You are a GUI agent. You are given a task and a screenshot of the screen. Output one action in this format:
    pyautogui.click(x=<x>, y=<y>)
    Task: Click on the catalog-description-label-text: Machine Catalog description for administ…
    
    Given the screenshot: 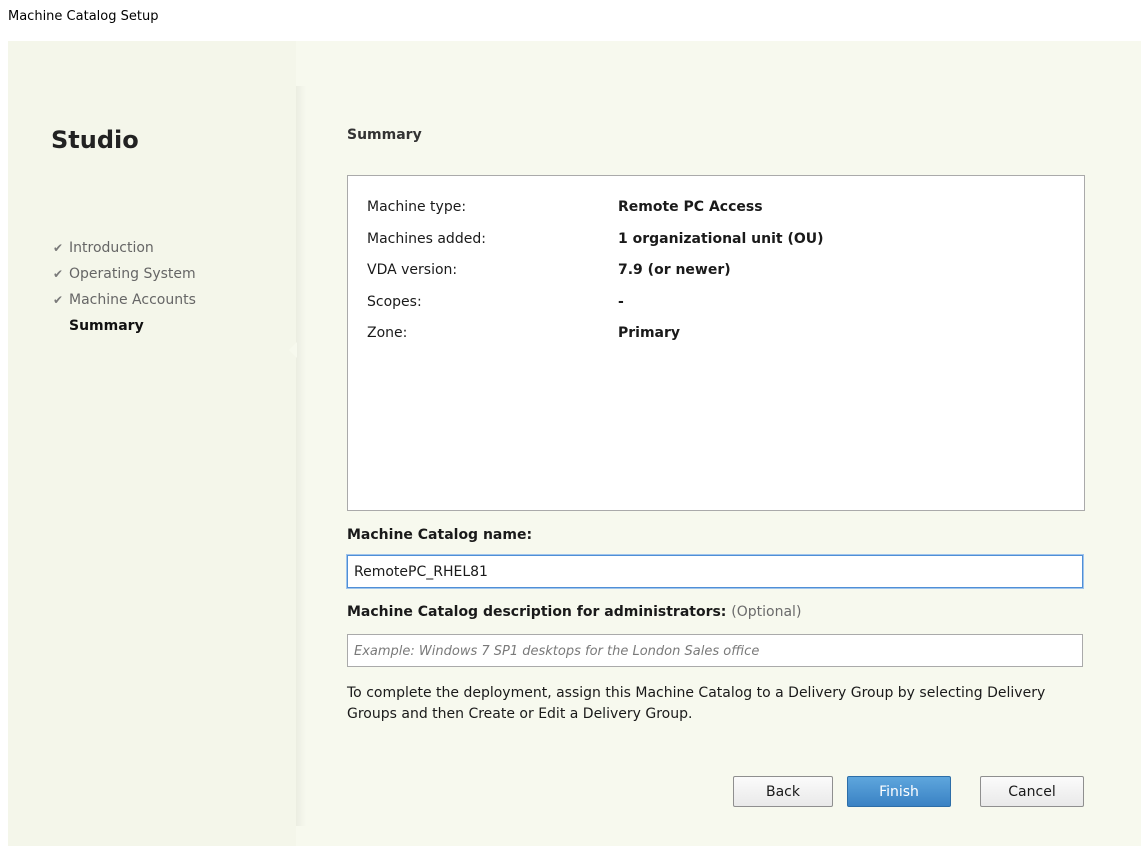 What is the action you would take?
    pyautogui.click(x=537, y=612)
    